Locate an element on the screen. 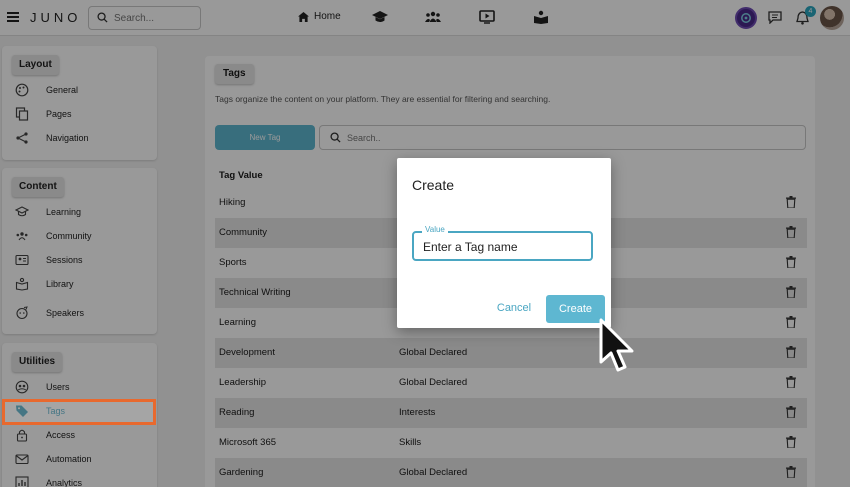 The width and height of the screenshot is (850, 487). tag-value-field-label: Value is located at coordinates (435, 229).